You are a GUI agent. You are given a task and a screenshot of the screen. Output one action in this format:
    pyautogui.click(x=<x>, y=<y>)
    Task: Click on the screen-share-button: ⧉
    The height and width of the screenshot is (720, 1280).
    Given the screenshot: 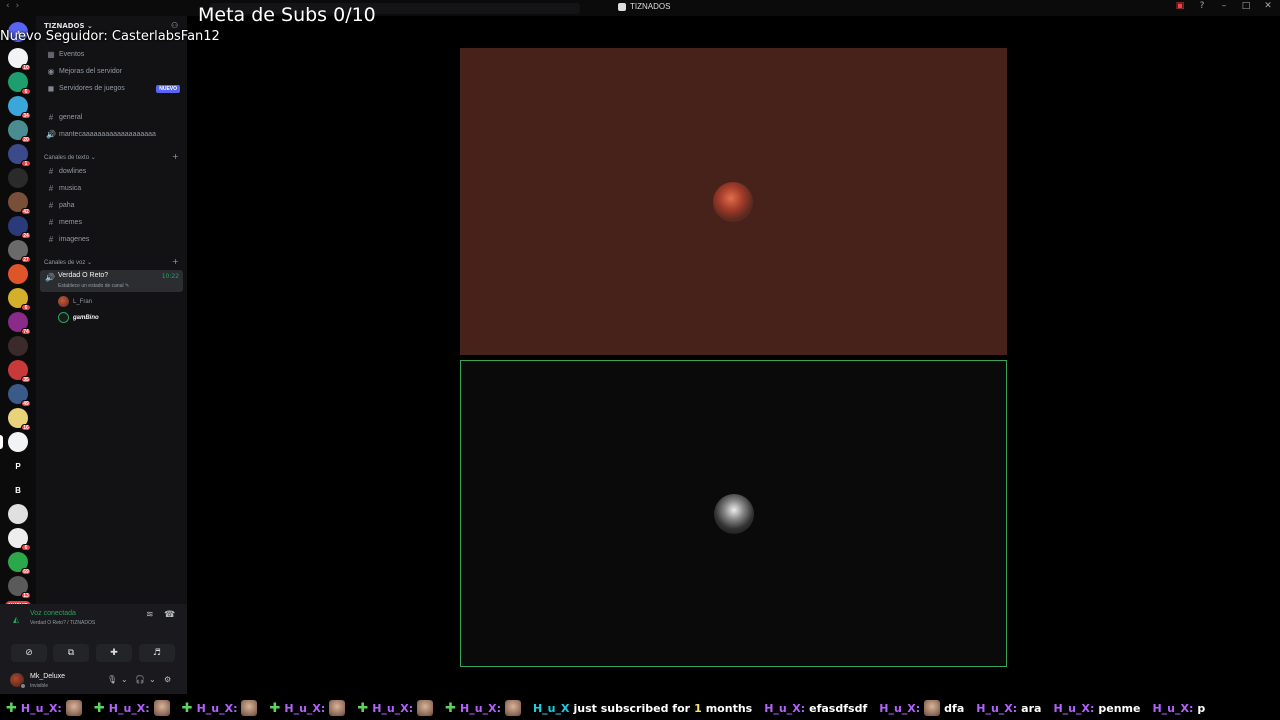 What is the action you would take?
    pyautogui.click(x=71, y=653)
    